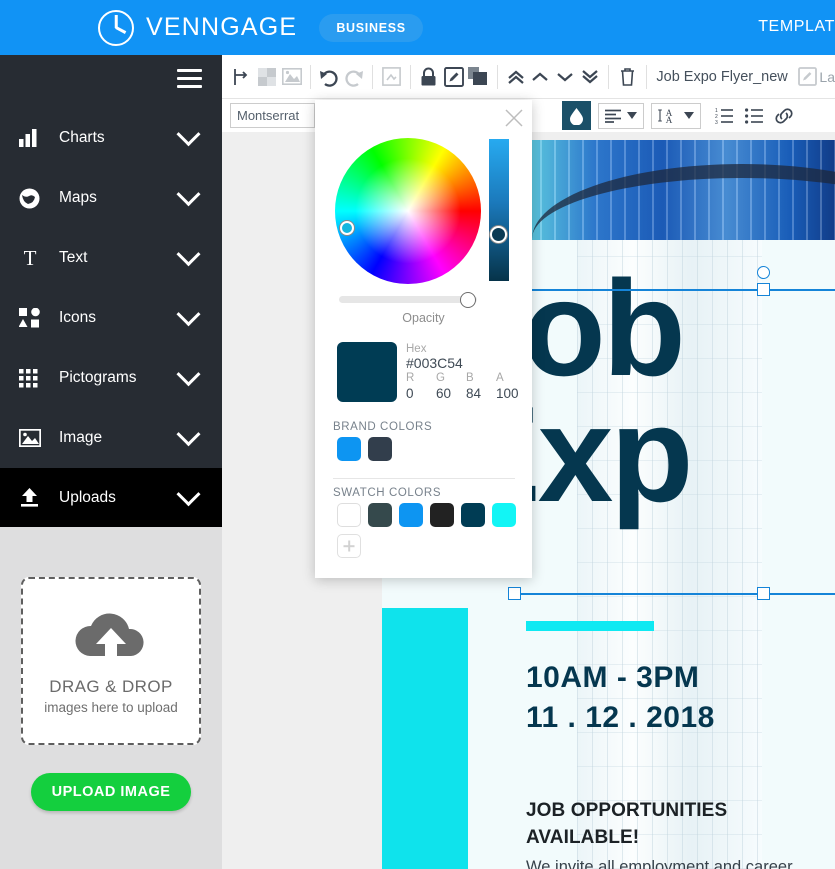  Describe the element at coordinates (408, 211) in the screenshot. I see `color-wheel` at that location.